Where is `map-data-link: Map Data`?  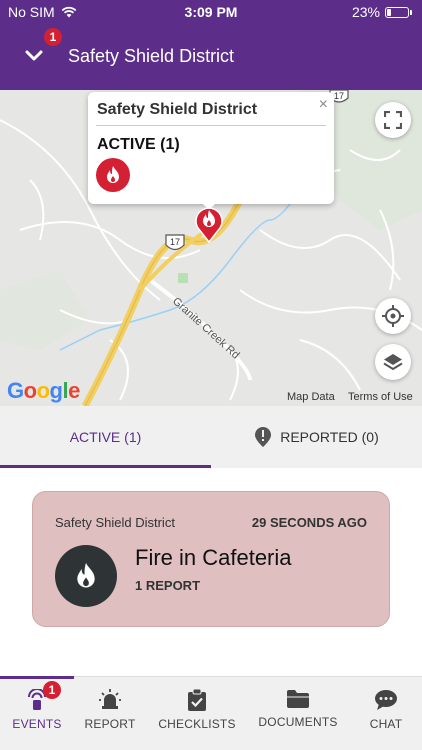
map-data-link: Map Data is located at coordinates (311, 397).